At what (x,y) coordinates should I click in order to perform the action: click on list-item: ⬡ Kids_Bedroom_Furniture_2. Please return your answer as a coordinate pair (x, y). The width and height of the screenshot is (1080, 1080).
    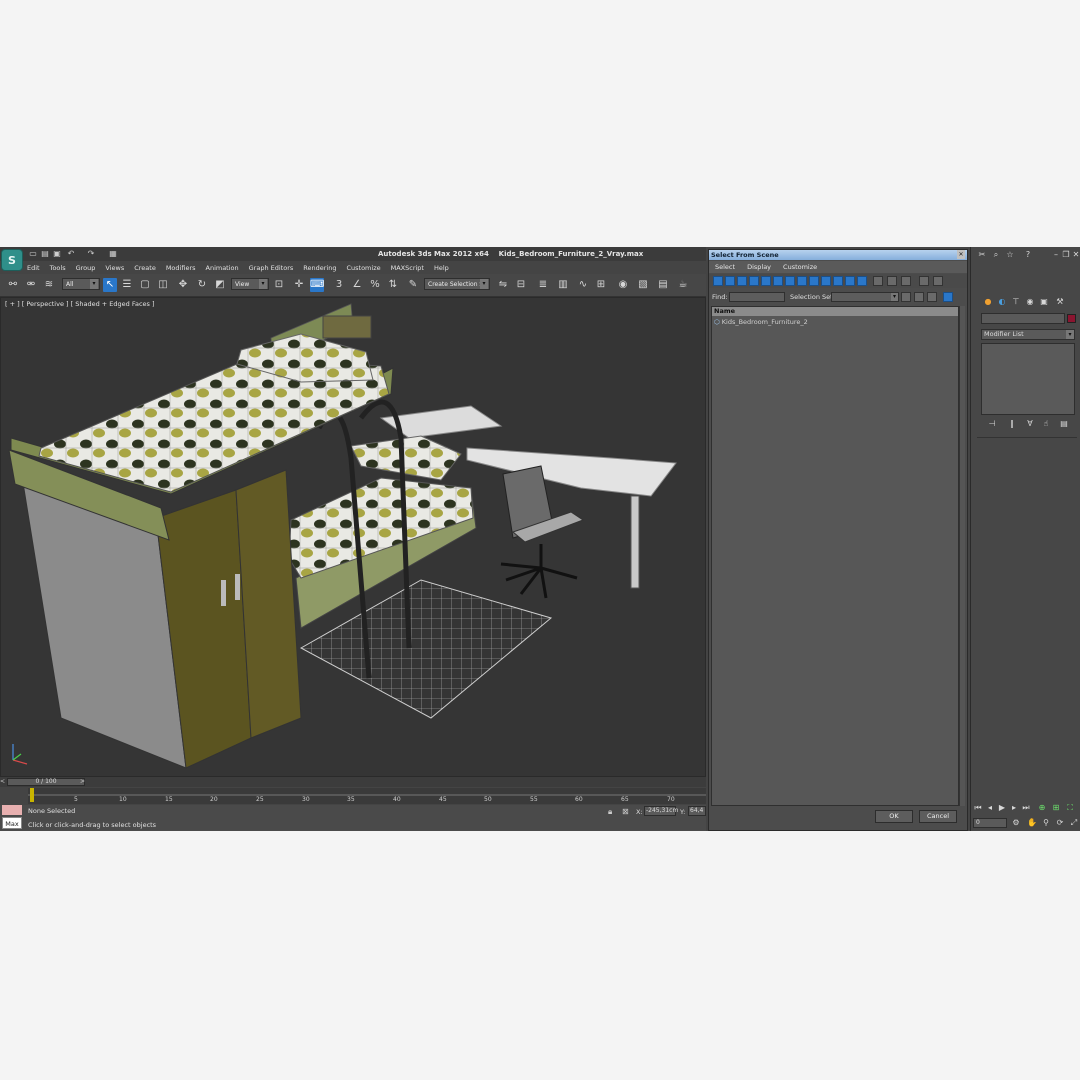
    Looking at the image, I should click on (761, 322).